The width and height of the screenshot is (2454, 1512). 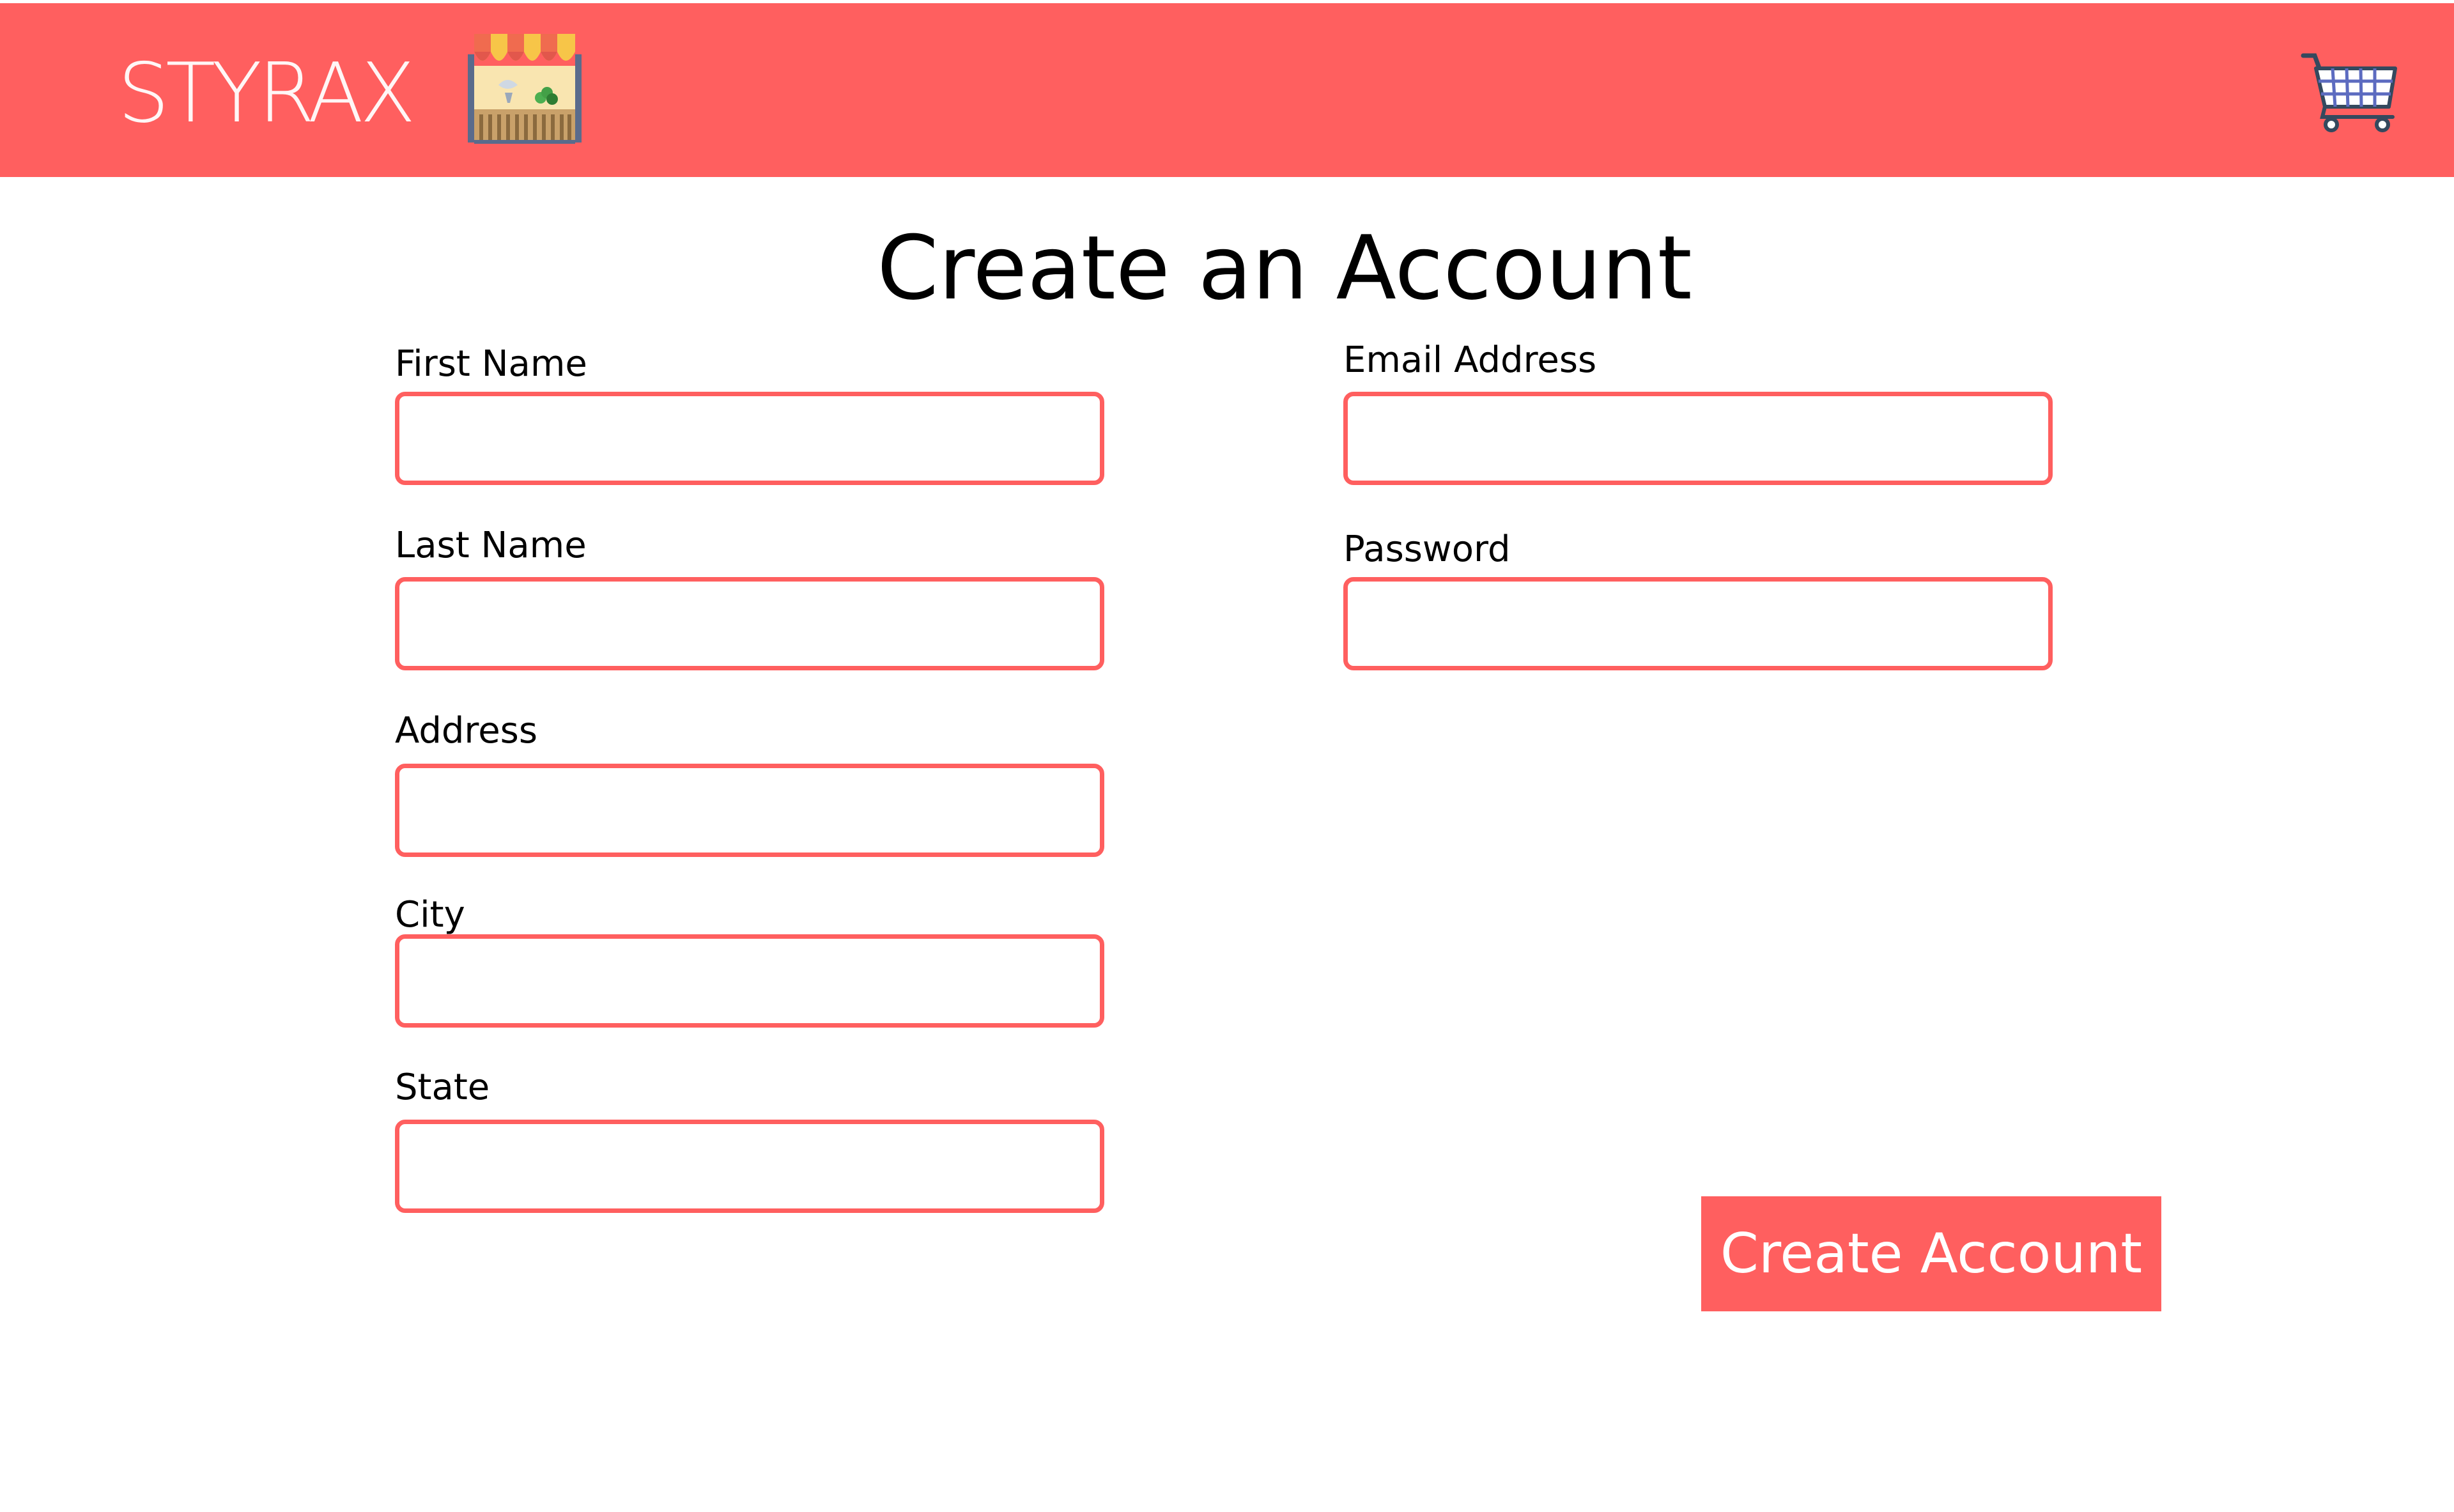 What do you see at coordinates (1427, 549) in the screenshot?
I see `password-label: Password` at bounding box center [1427, 549].